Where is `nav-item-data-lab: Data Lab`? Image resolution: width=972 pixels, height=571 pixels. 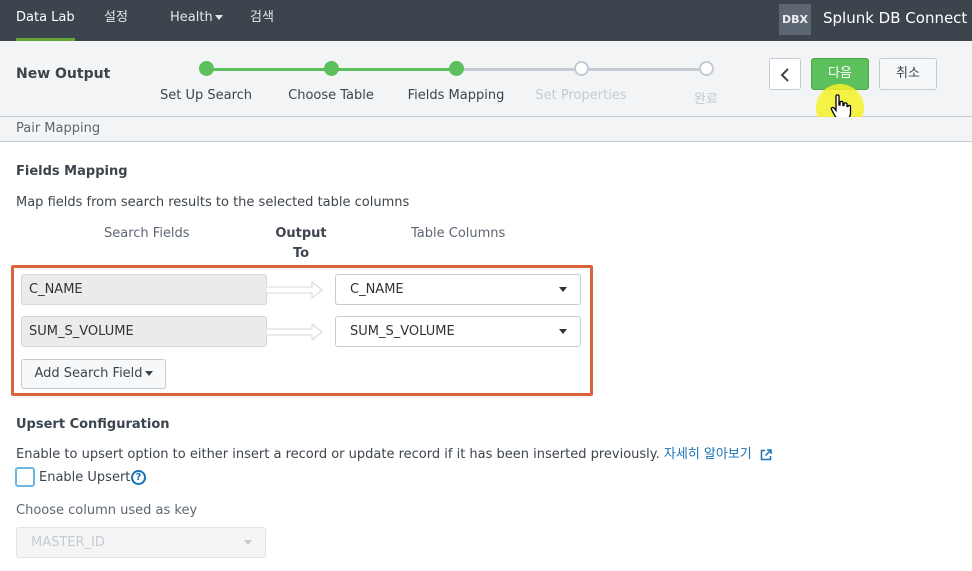 nav-item-data-lab: Data Lab is located at coordinates (45, 20).